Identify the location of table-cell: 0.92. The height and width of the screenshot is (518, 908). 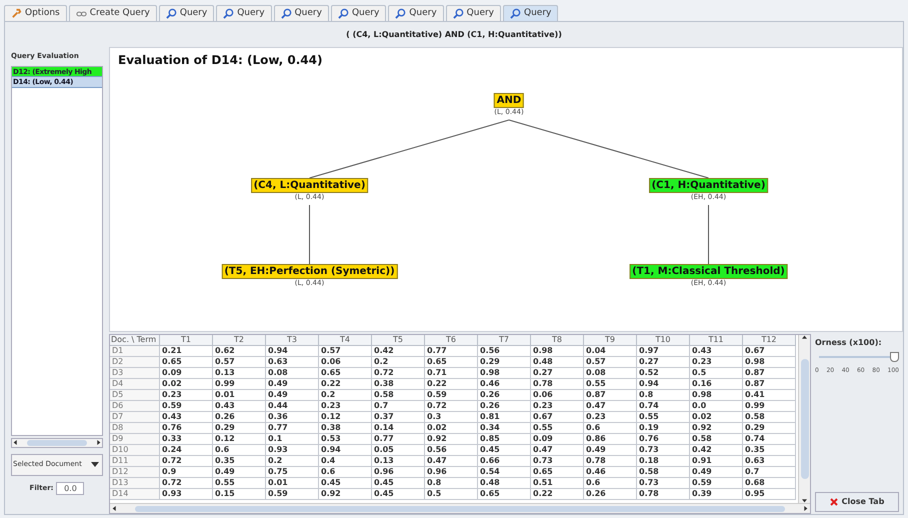
(716, 428).